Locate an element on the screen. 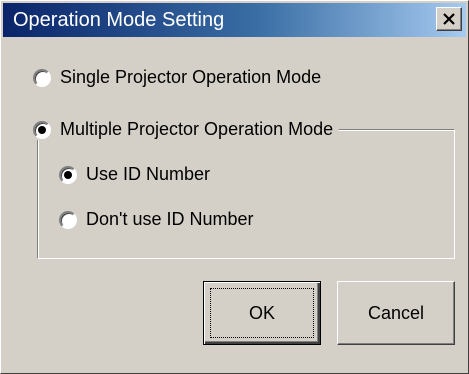 This screenshot has width=469, height=374. multiple-projector-option: Multiple Projector Operation Mode is located at coordinates (186, 129).